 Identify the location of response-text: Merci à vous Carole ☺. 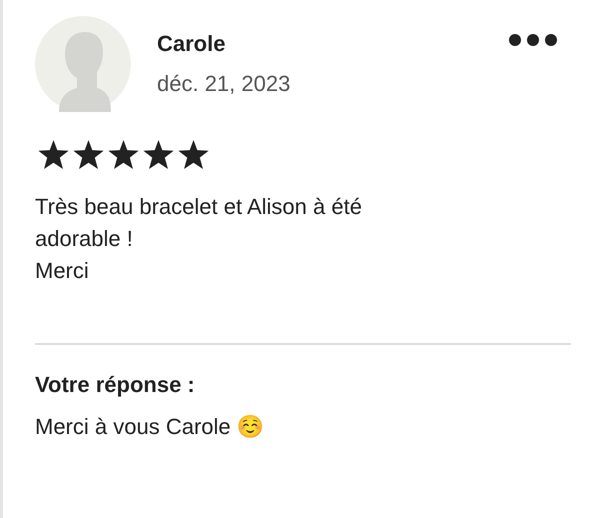
(150, 427).